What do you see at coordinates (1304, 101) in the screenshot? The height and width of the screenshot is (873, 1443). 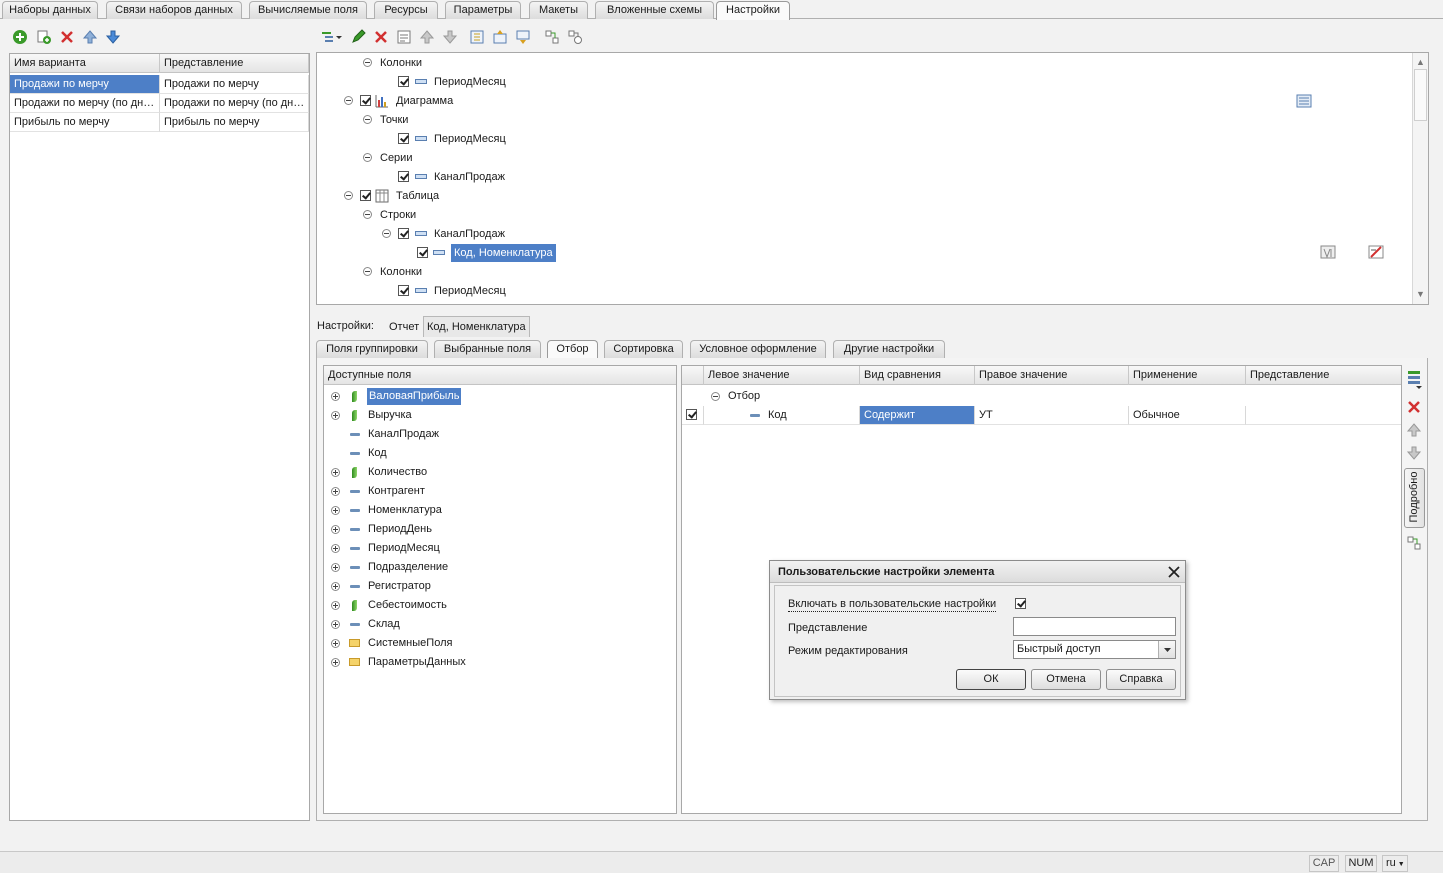 I see `chart-settings-icon` at bounding box center [1304, 101].